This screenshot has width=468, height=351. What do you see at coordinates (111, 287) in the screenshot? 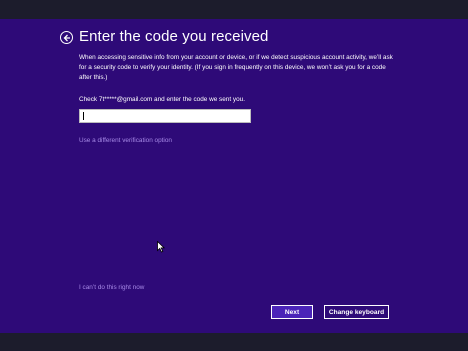
I see `cant-do-now-link: I can’t do this right now` at bounding box center [111, 287].